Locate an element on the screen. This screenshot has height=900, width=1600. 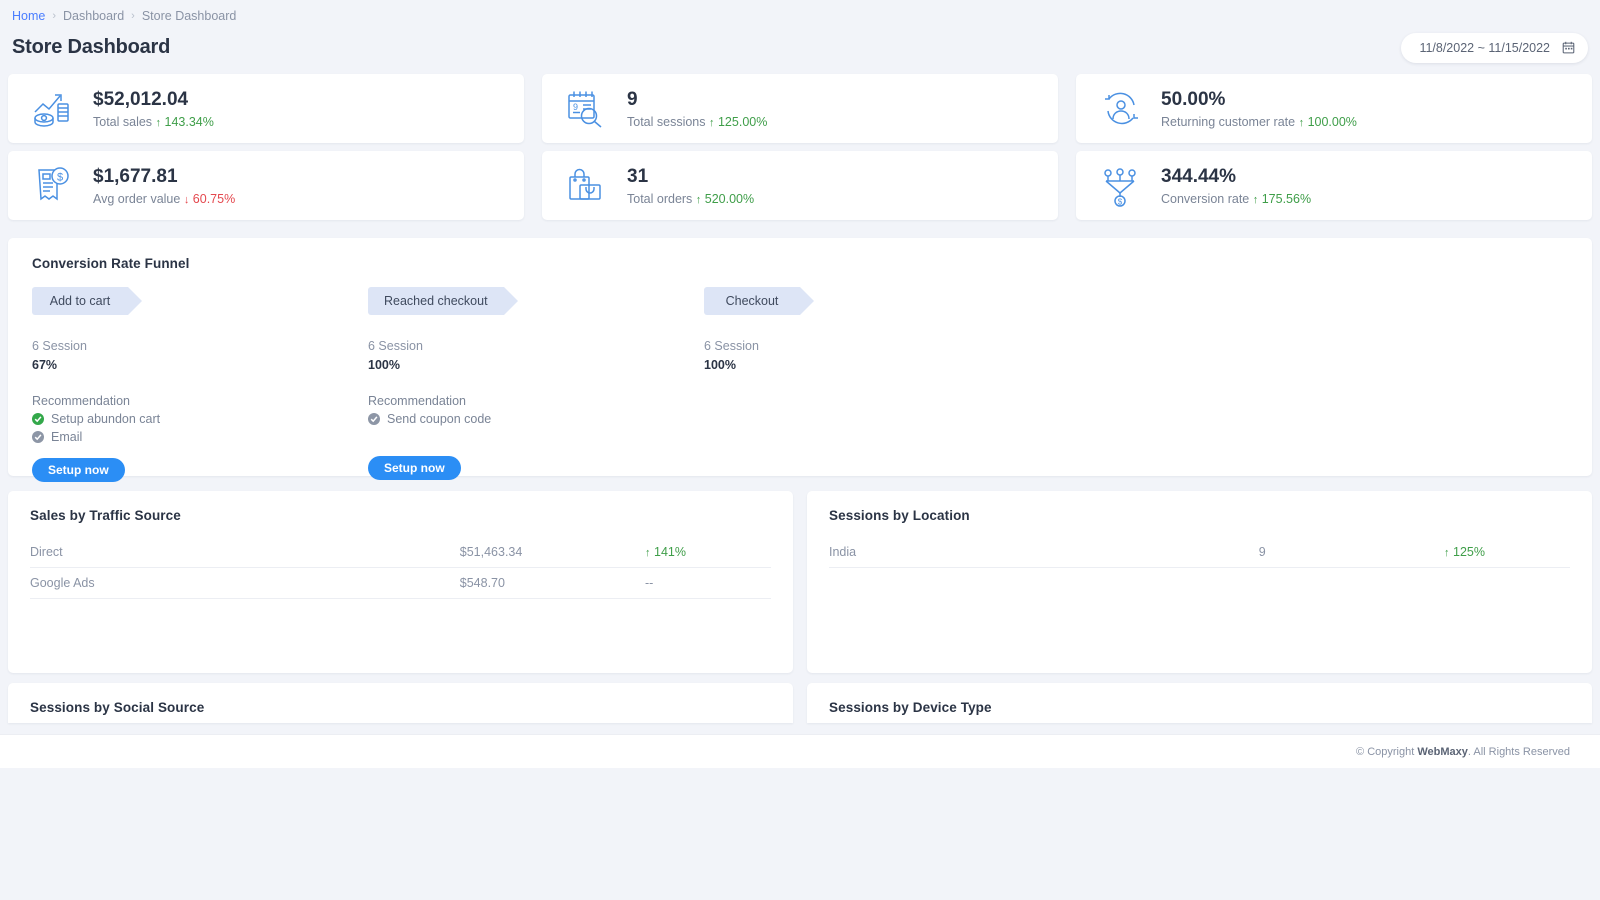
funnel-recommendation-text: Email is located at coordinates (67, 437).